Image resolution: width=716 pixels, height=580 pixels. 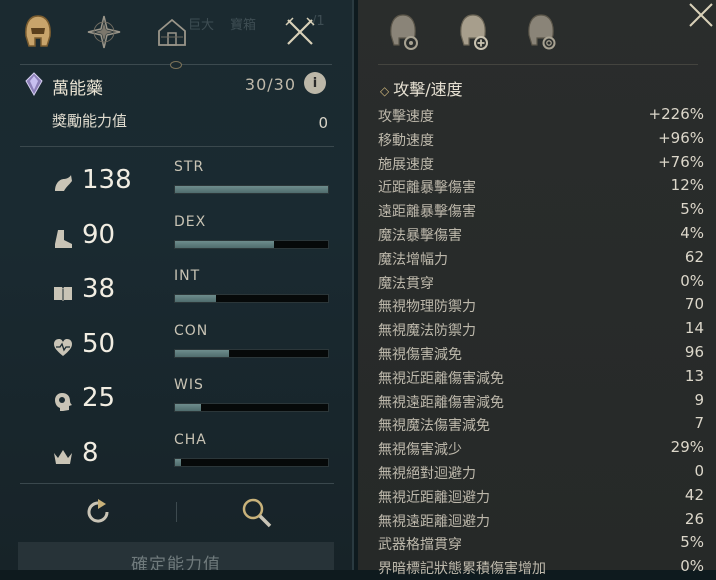 What do you see at coordinates (406, 117) in the screenshot?
I see `attribute-label: 攻擊速度` at bounding box center [406, 117].